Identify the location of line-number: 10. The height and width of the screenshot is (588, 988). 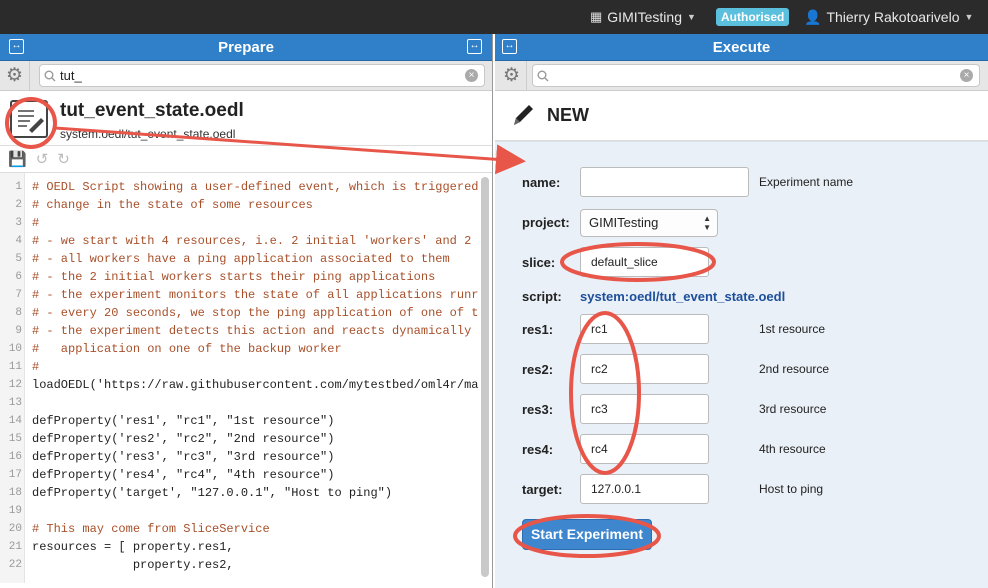
(15, 349).